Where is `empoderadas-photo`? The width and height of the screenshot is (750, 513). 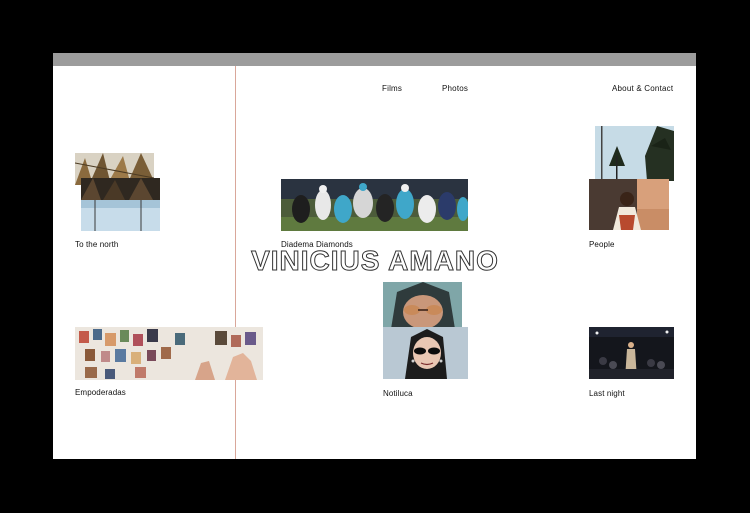
empoderadas-photo is located at coordinates (169, 353).